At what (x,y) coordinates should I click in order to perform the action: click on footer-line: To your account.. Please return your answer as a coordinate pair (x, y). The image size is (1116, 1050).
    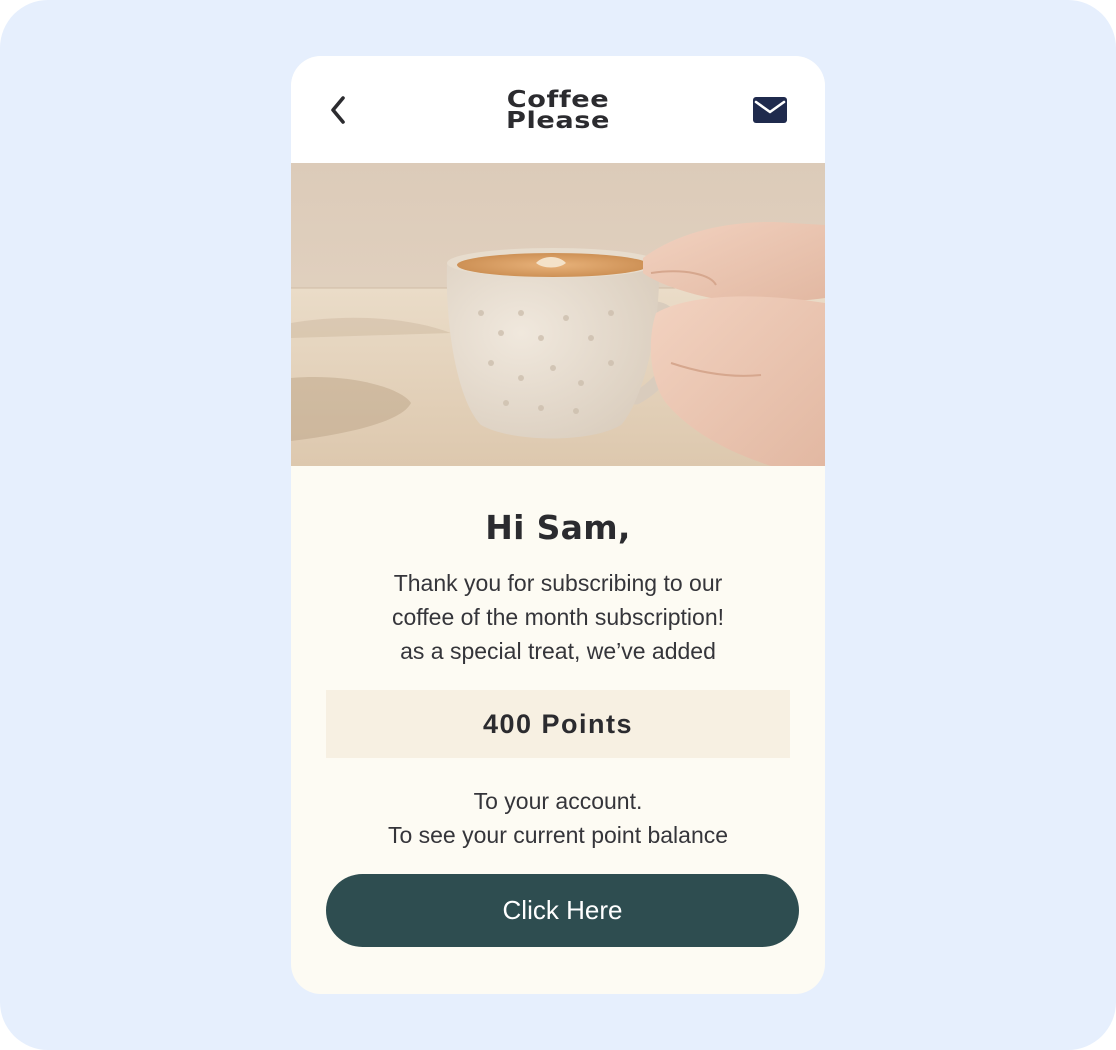
    Looking at the image, I should click on (558, 801).